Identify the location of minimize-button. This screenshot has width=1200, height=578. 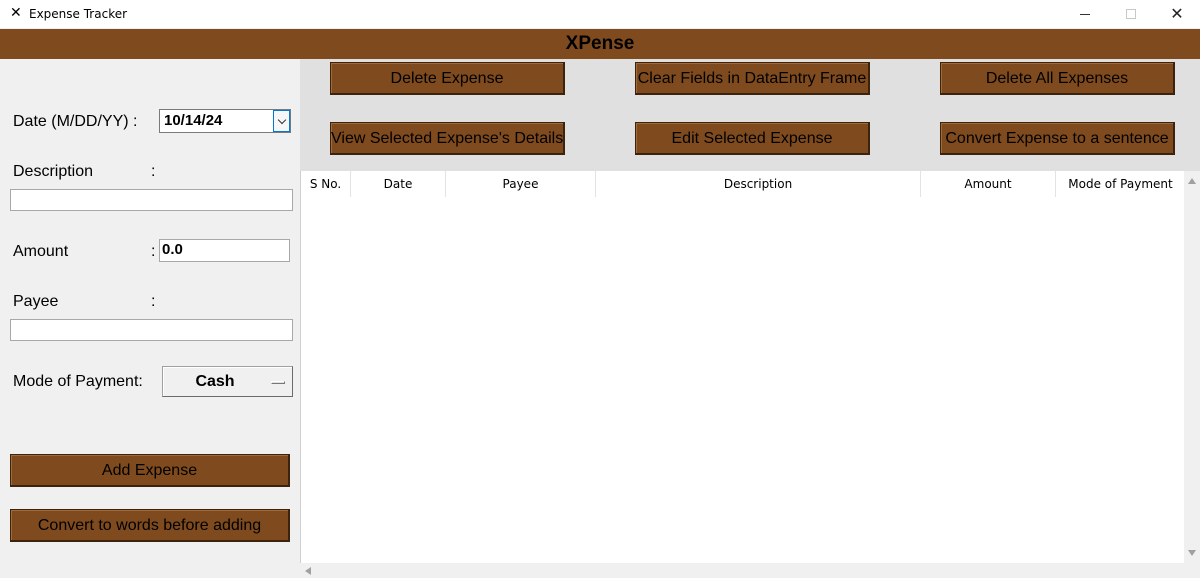
(1085, 14).